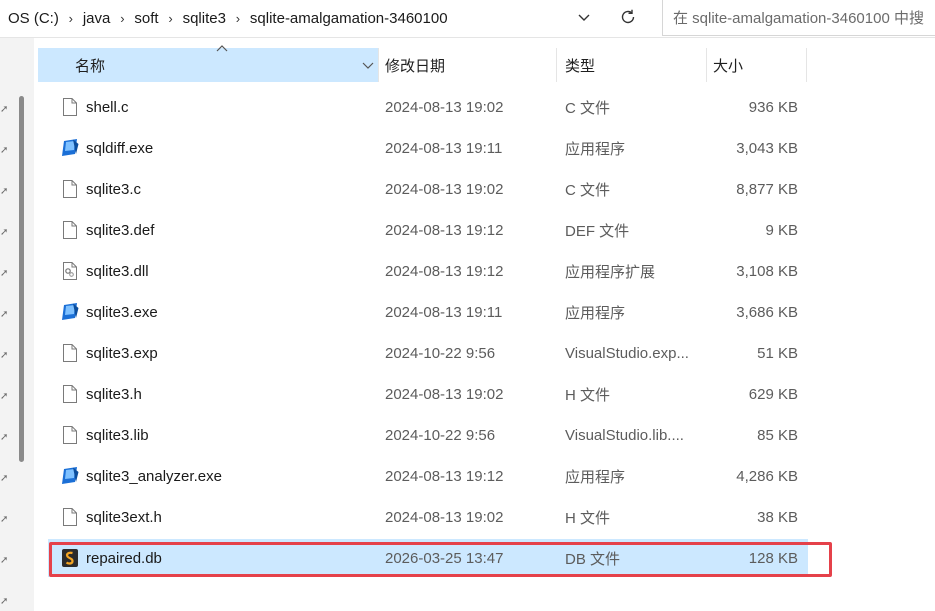  Describe the element at coordinates (117, 435) in the screenshot. I see `file-name: sqlite3.lib` at that location.